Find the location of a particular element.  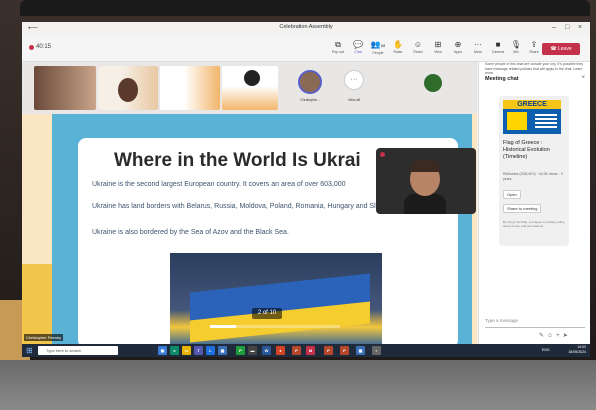

avatar is located at coordinates (433, 83).